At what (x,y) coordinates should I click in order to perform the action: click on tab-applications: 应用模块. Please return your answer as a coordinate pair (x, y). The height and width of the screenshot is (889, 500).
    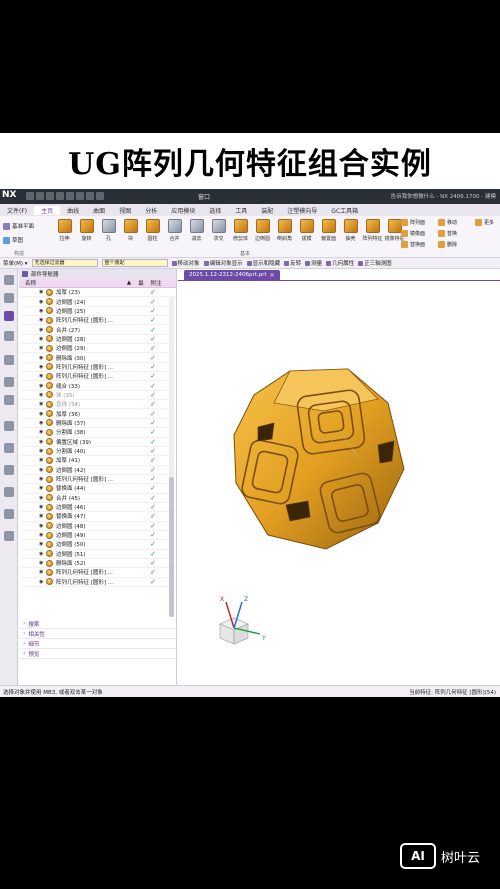
    Looking at the image, I should click on (183, 210).